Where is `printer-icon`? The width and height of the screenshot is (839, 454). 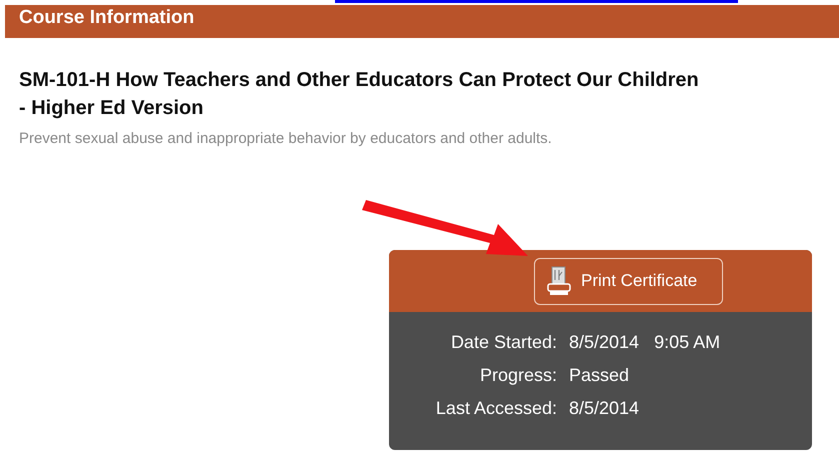
printer-icon is located at coordinates (559, 281).